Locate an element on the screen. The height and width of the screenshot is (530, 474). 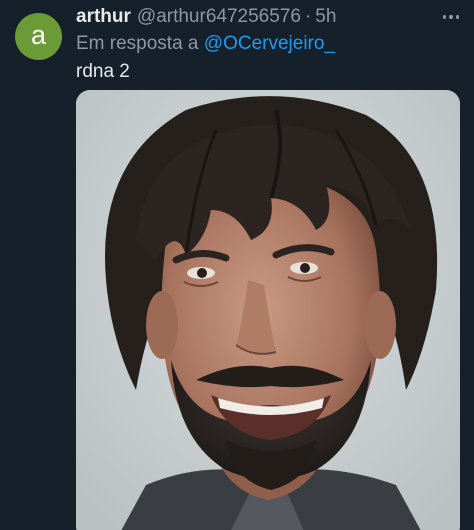
reply-mention-link: @OCervejeiro_ is located at coordinates (269, 43).